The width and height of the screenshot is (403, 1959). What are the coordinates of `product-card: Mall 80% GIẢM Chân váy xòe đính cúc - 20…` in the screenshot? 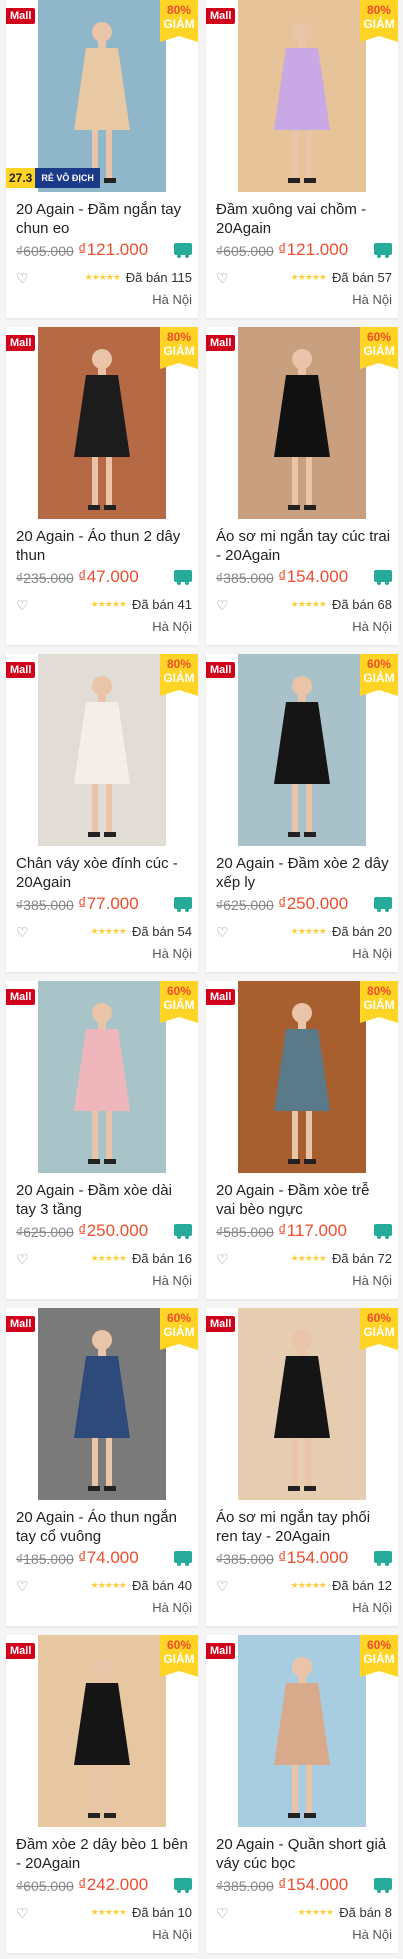 It's located at (102, 813).